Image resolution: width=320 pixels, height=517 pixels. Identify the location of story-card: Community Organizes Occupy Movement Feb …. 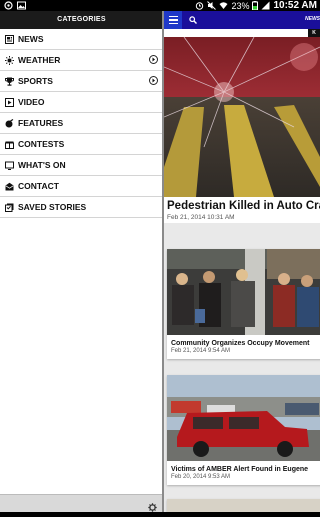
(243, 304).